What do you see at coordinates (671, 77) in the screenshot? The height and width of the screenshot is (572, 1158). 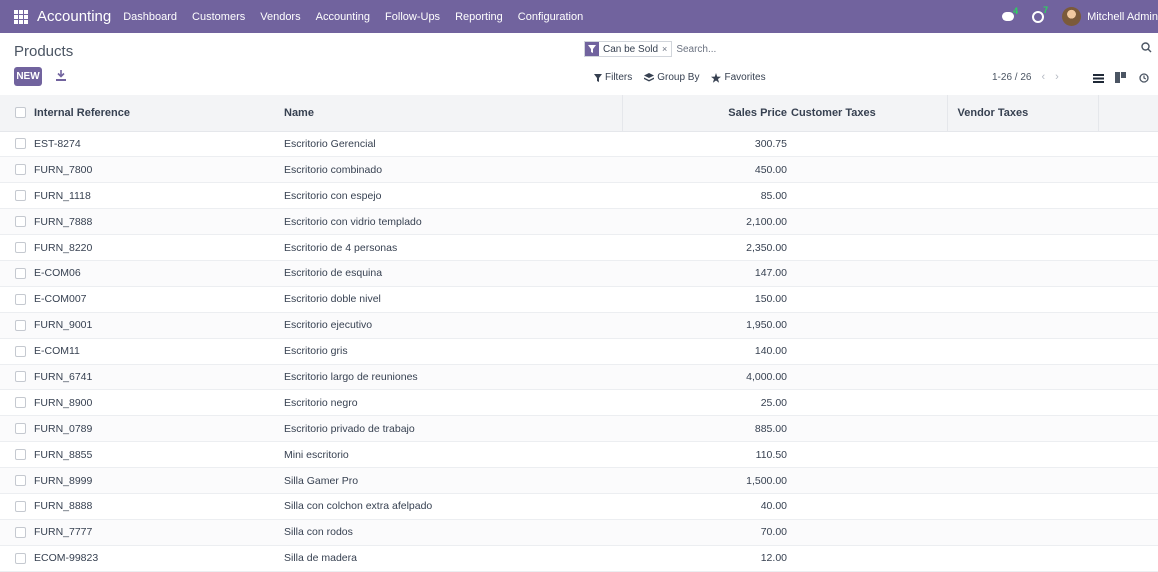 I see `group-by-dropdown: Group By` at bounding box center [671, 77].